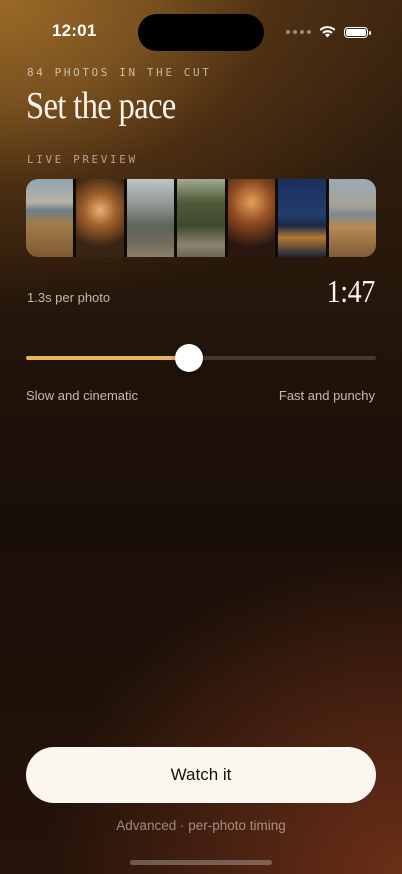  Describe the element at coordinates (326, 395) in the screenshot. I see `slider-max-label: Fast and punchy` at that location.